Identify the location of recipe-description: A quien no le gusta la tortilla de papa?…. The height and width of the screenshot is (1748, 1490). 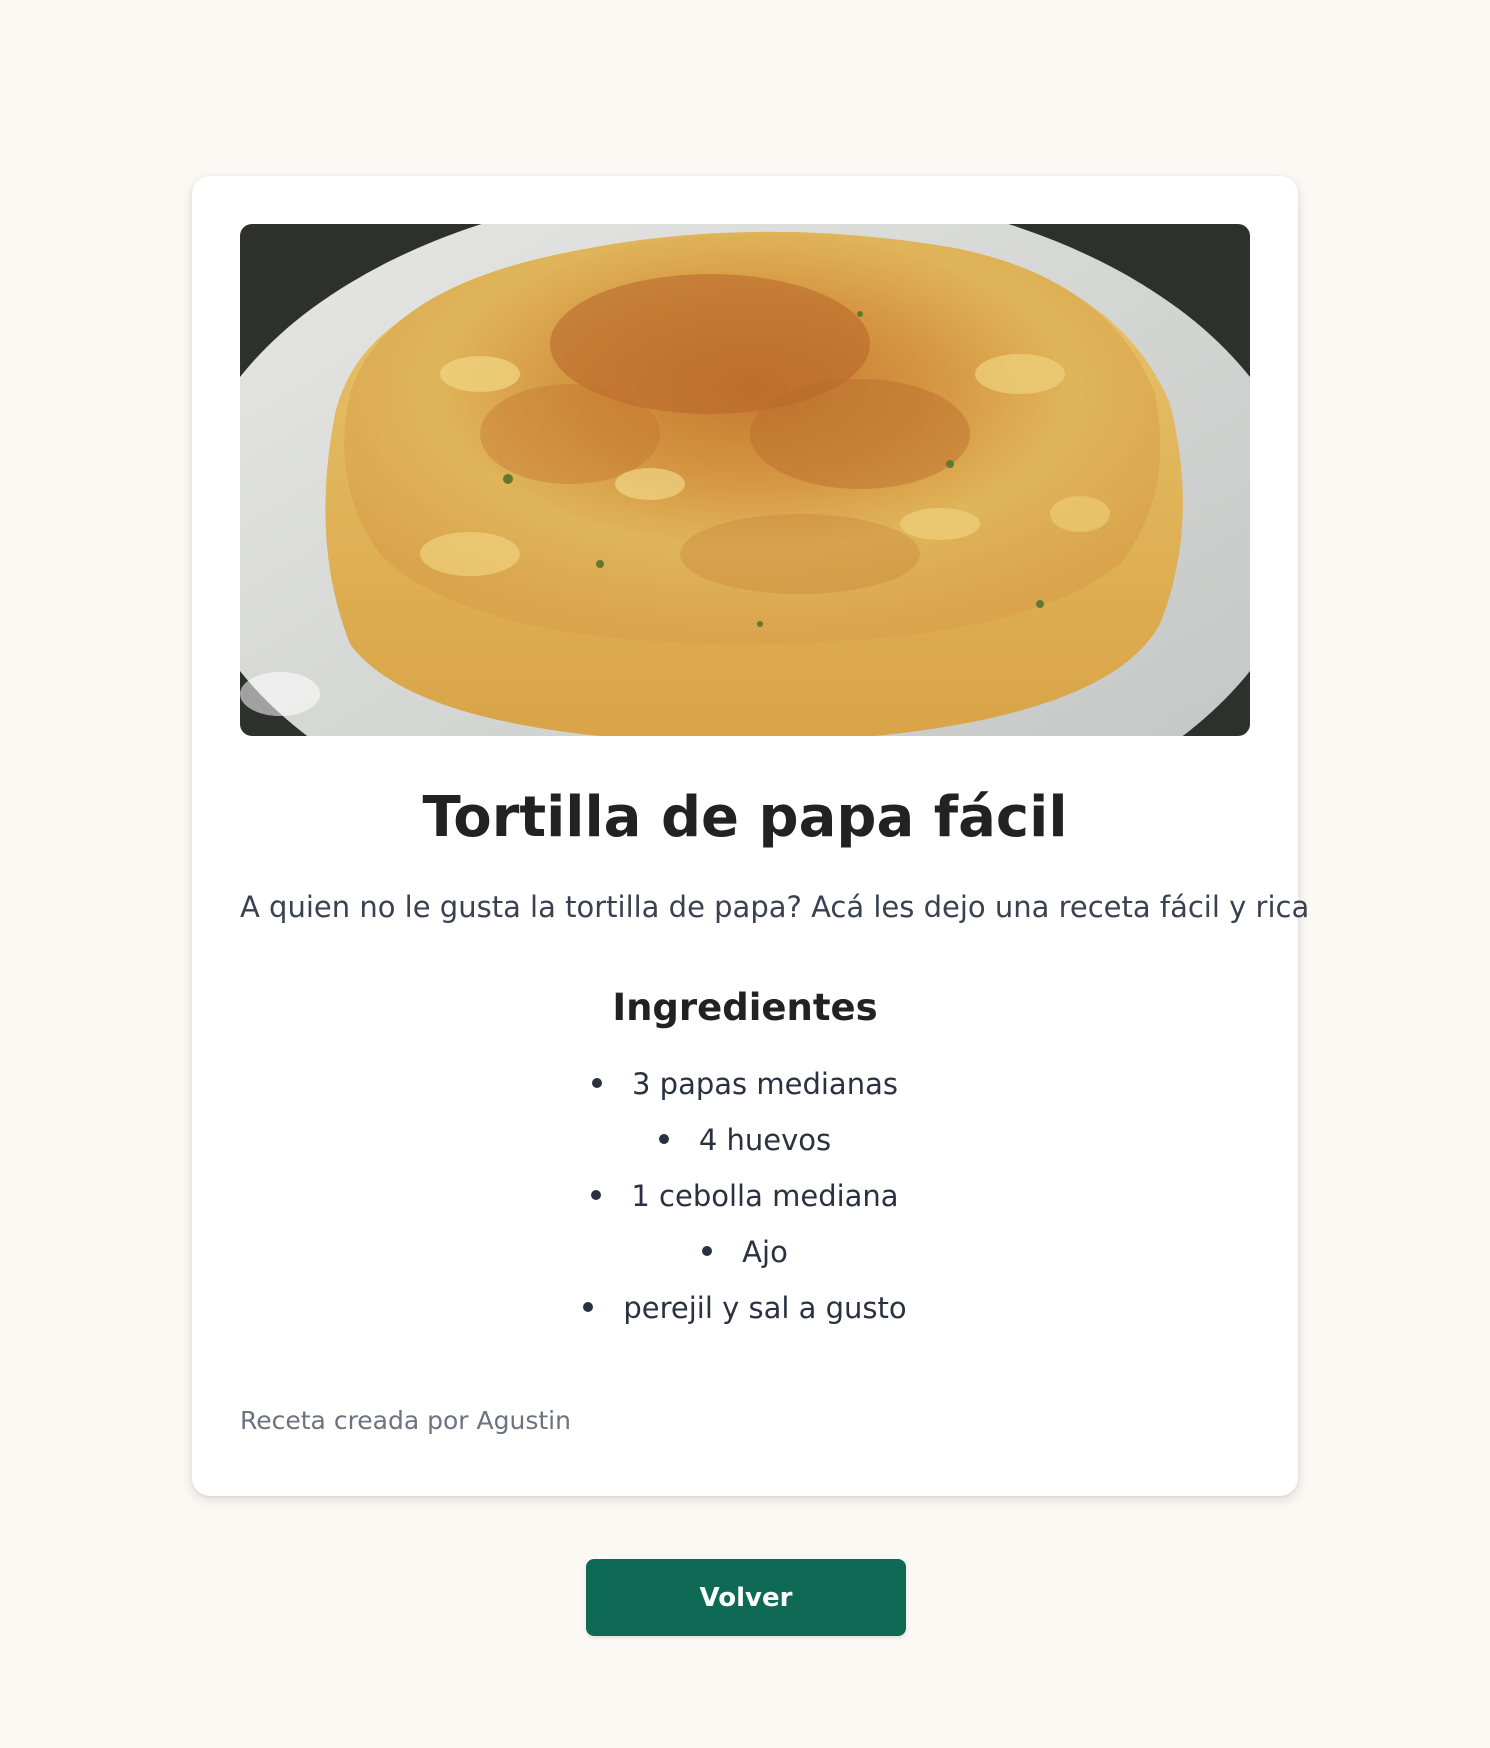
(775, 907).